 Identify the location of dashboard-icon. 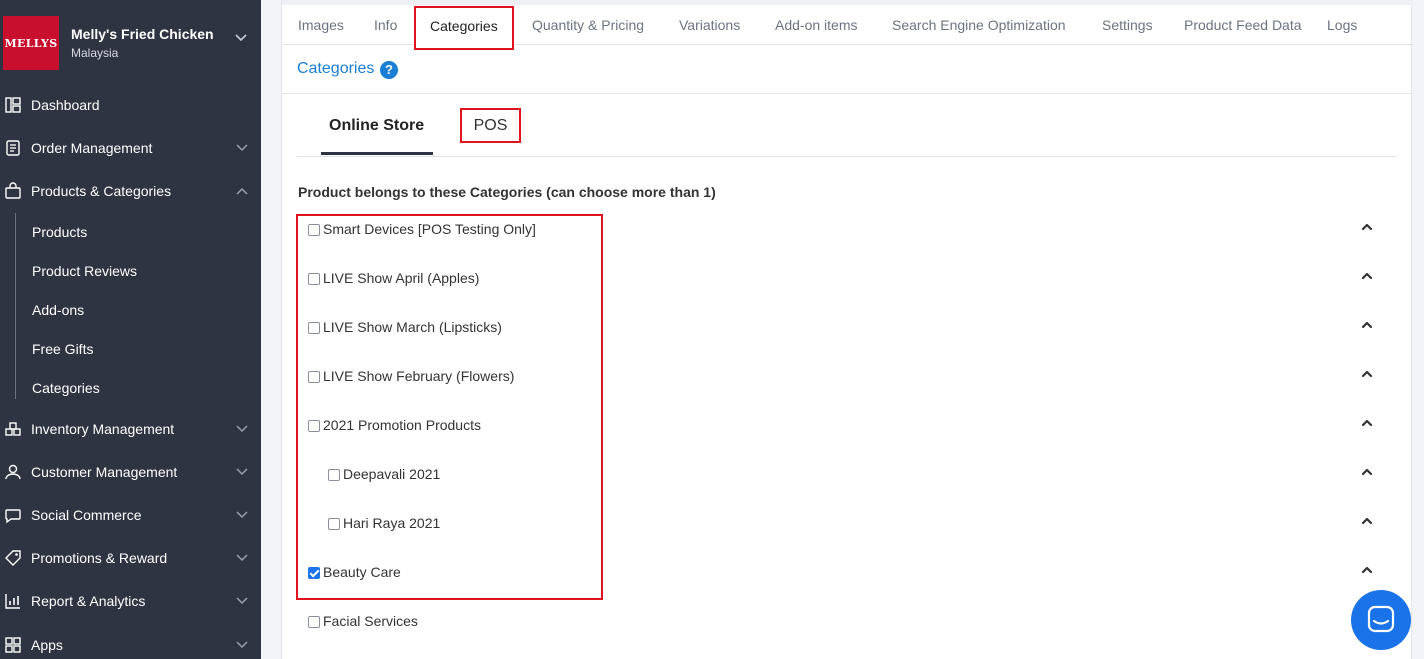
(13, 105).